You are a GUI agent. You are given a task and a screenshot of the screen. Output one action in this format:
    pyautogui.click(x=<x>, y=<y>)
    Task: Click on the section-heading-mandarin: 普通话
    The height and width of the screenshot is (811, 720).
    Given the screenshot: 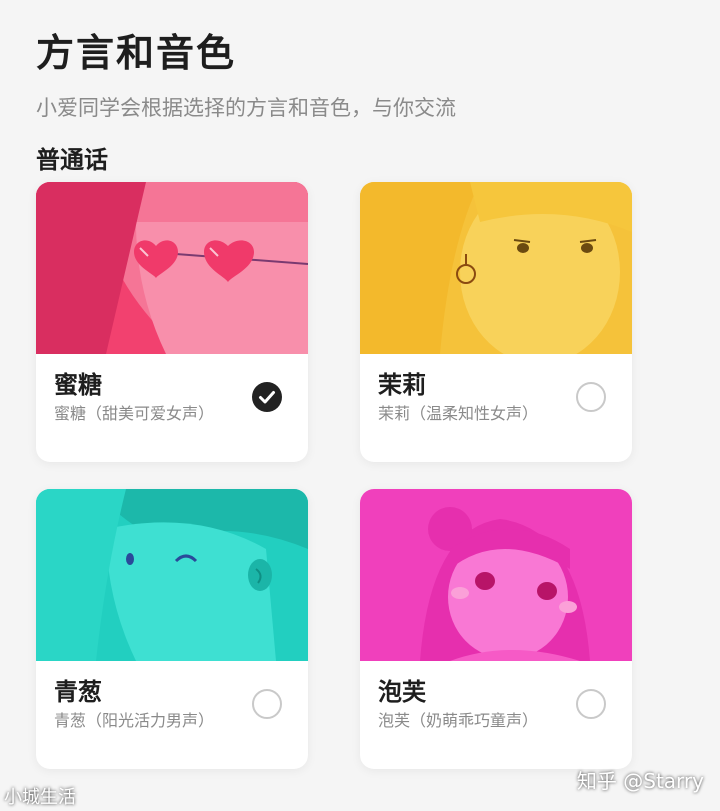 What is the action you would take?
    pyautogui.click(x=72, y=160)
    